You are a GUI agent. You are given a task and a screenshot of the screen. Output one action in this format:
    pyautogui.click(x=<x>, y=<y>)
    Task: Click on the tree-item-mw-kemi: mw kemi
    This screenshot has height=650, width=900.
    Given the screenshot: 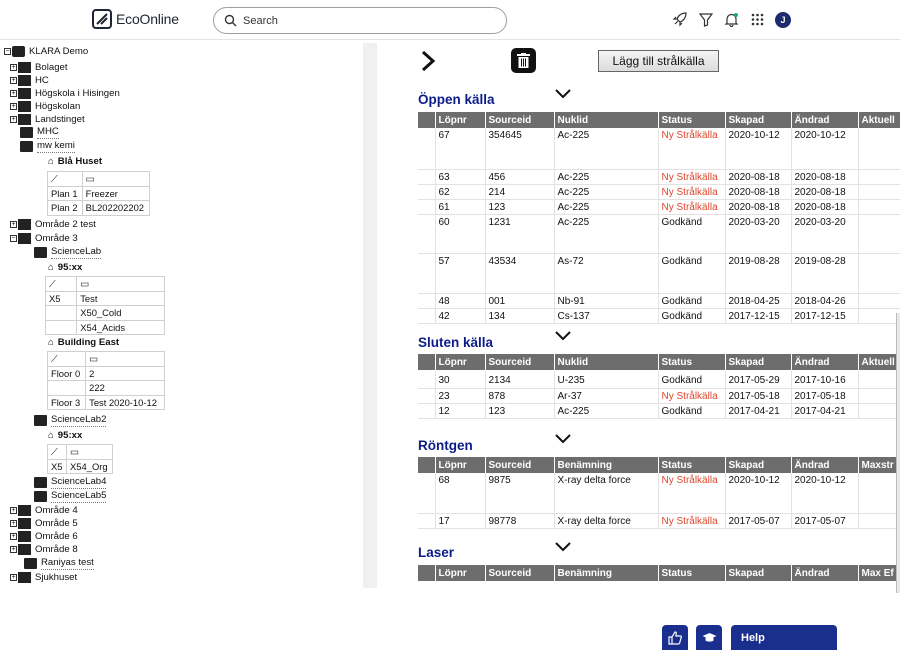 What is the action you would take?
    pyautogui.click(x=47, y=146)
    